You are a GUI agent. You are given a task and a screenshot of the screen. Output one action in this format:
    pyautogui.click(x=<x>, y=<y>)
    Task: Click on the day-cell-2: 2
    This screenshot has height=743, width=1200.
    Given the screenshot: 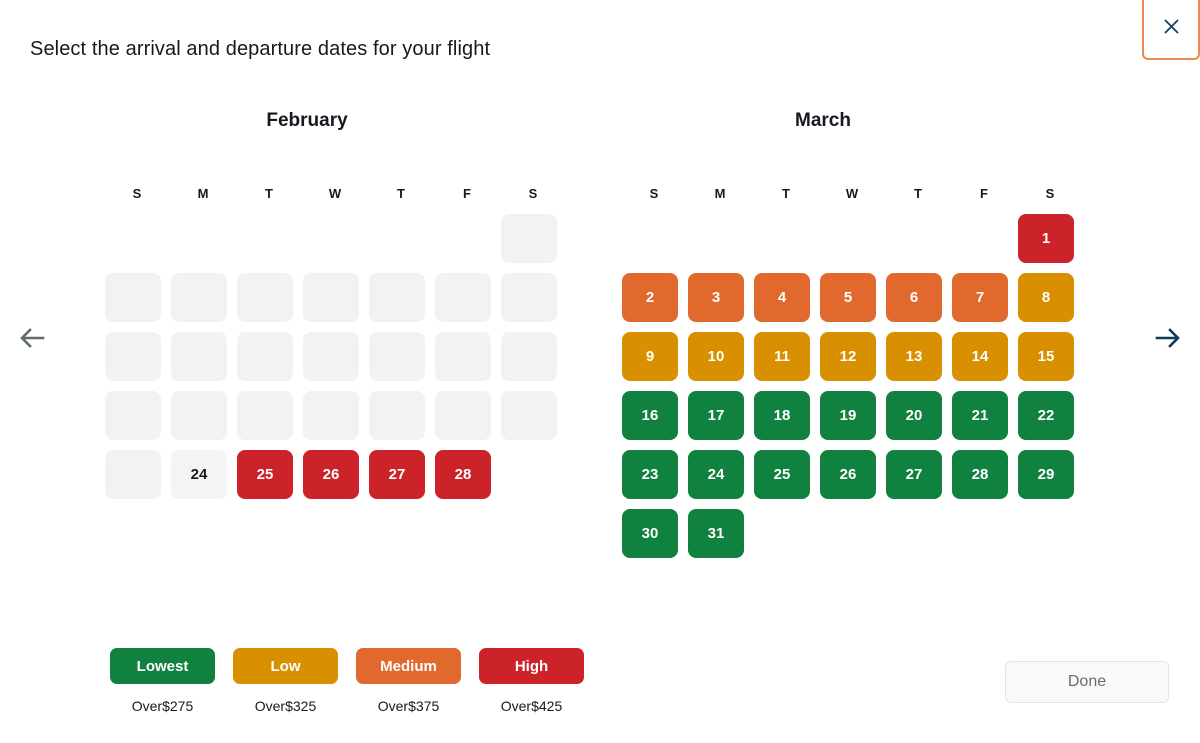 What is the action you would take?
    pyautogui.click(x=650, y=297)
    